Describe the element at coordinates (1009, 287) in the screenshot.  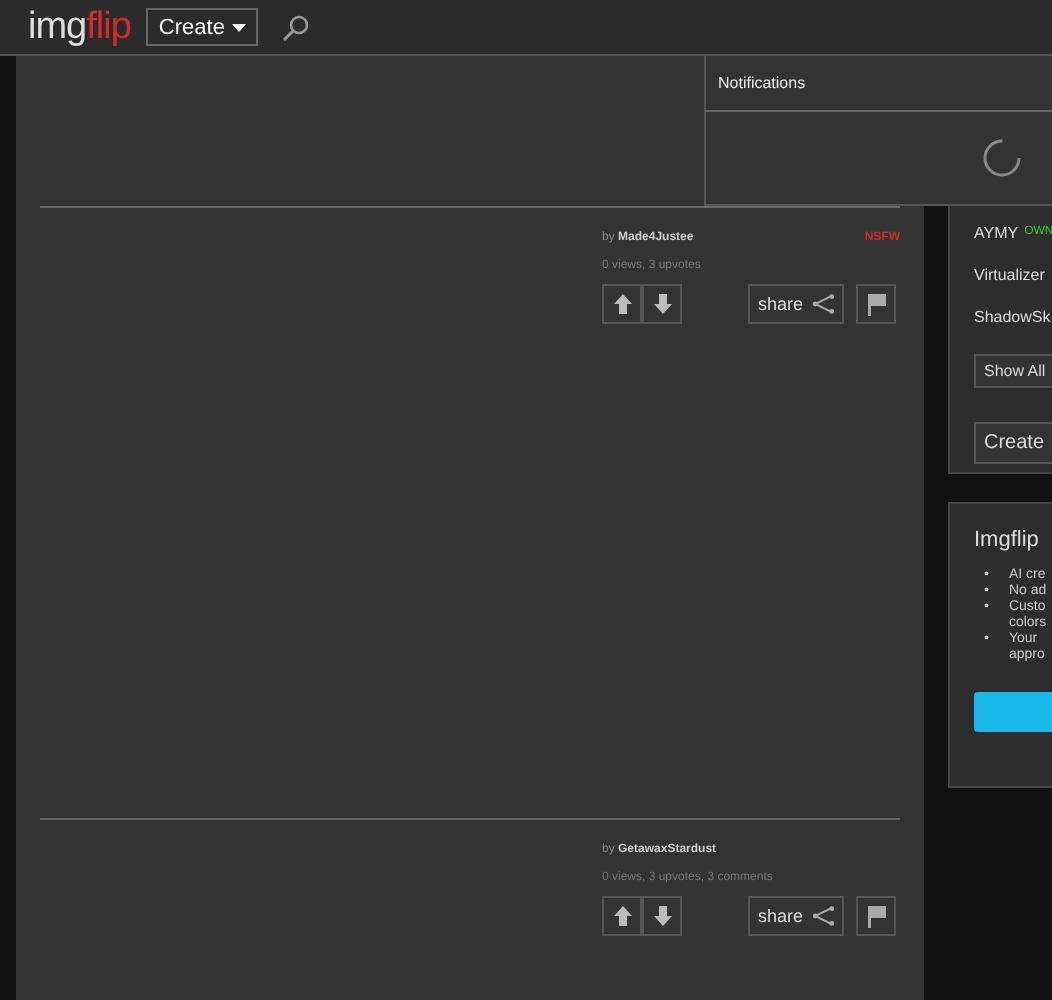
I see `user-name: Virtualizer` at that location.